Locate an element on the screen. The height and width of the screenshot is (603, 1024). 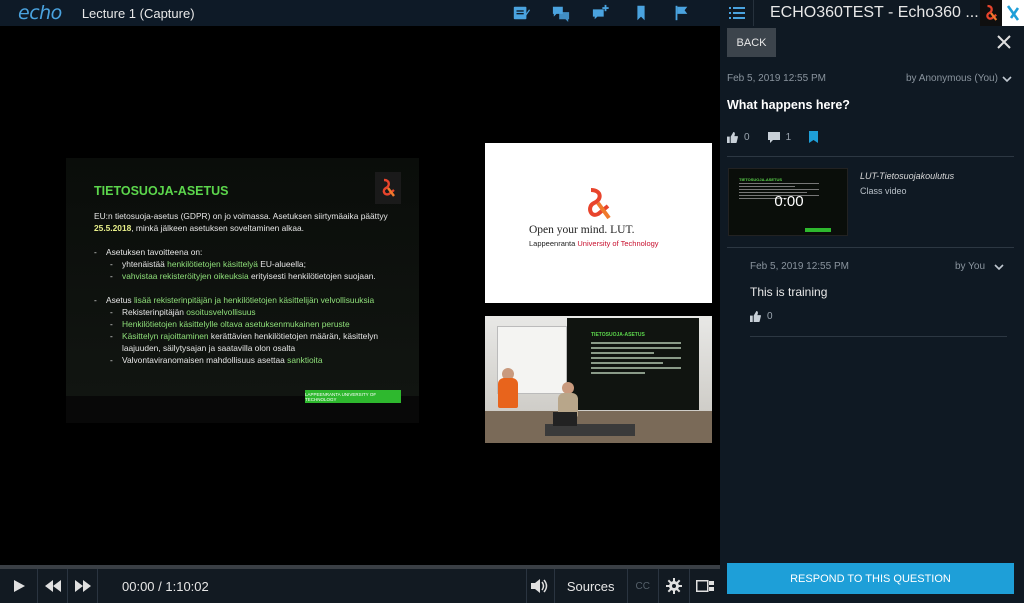
cc-button: CC is located at coordinates (642, 586).